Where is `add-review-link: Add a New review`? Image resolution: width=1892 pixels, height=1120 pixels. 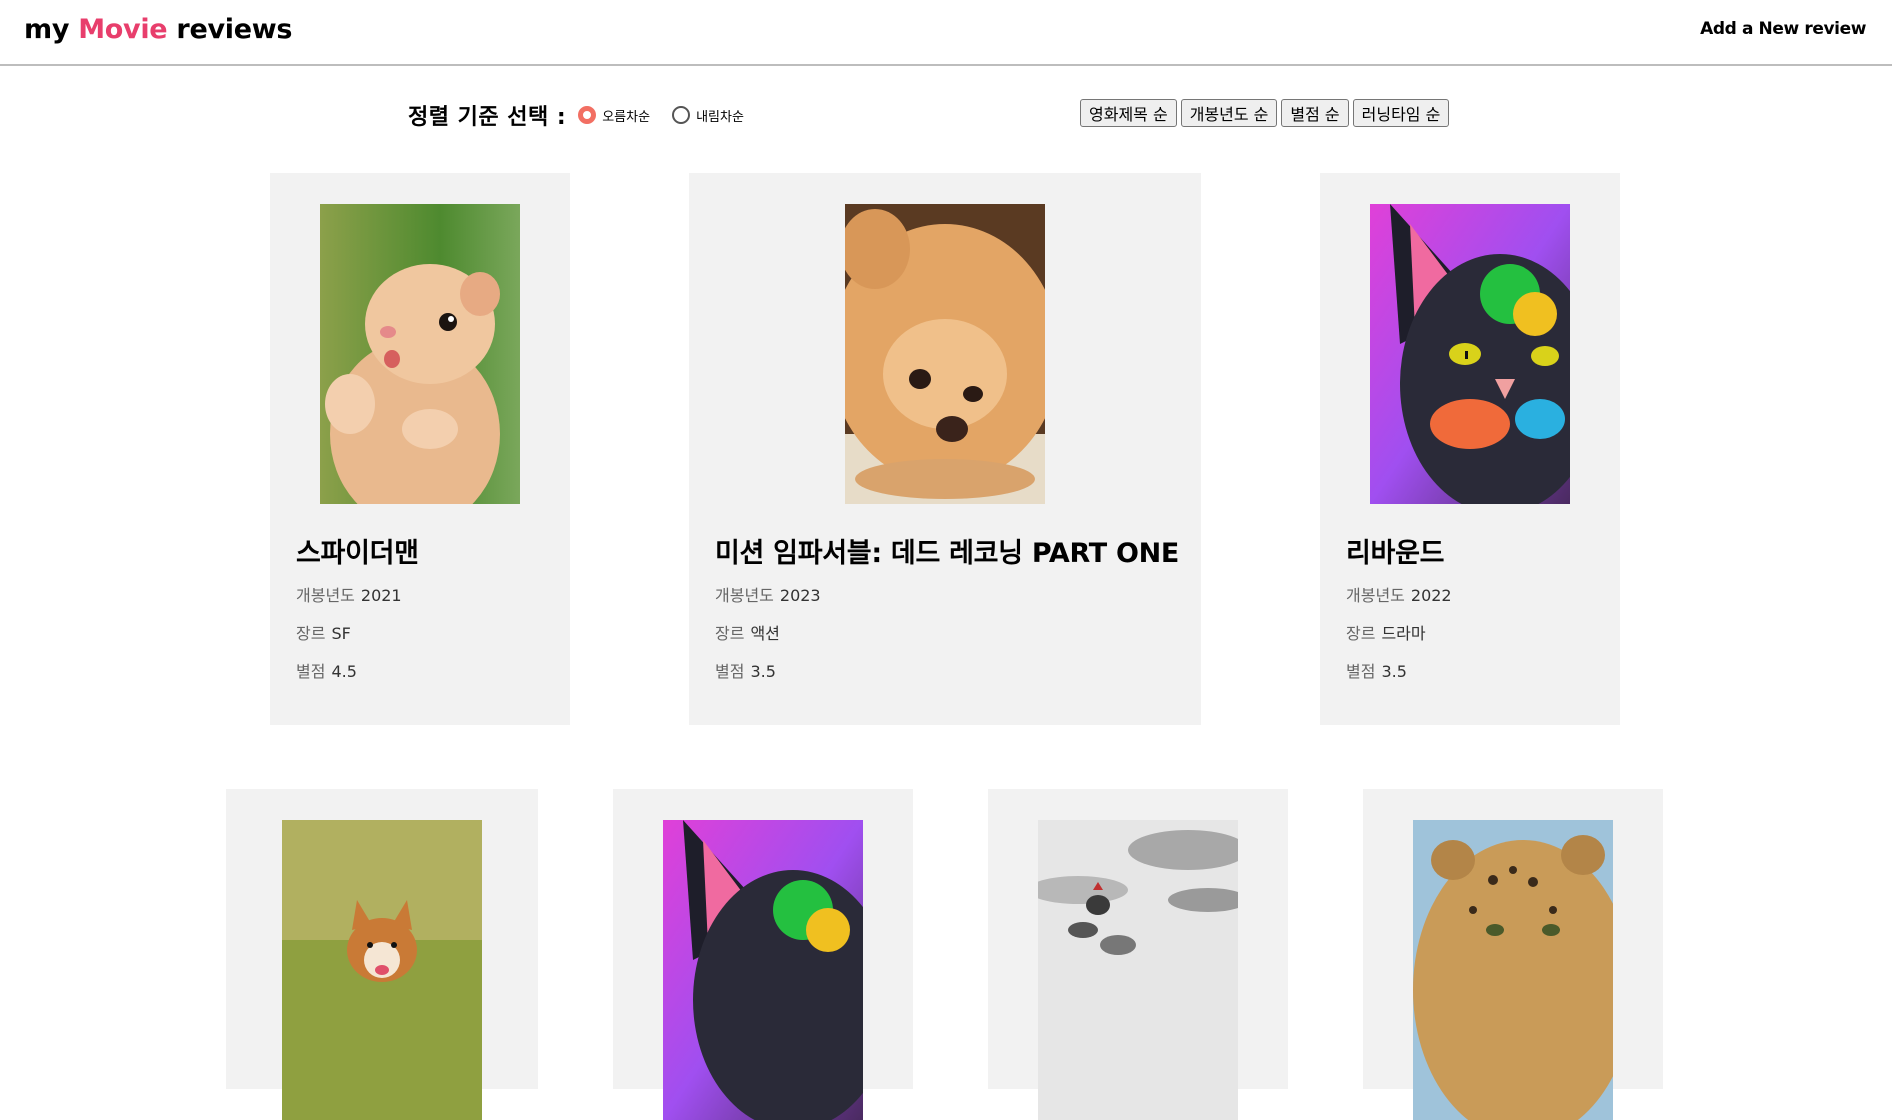
add-review-link: Add a New review is located at coordinates (1783, 29).